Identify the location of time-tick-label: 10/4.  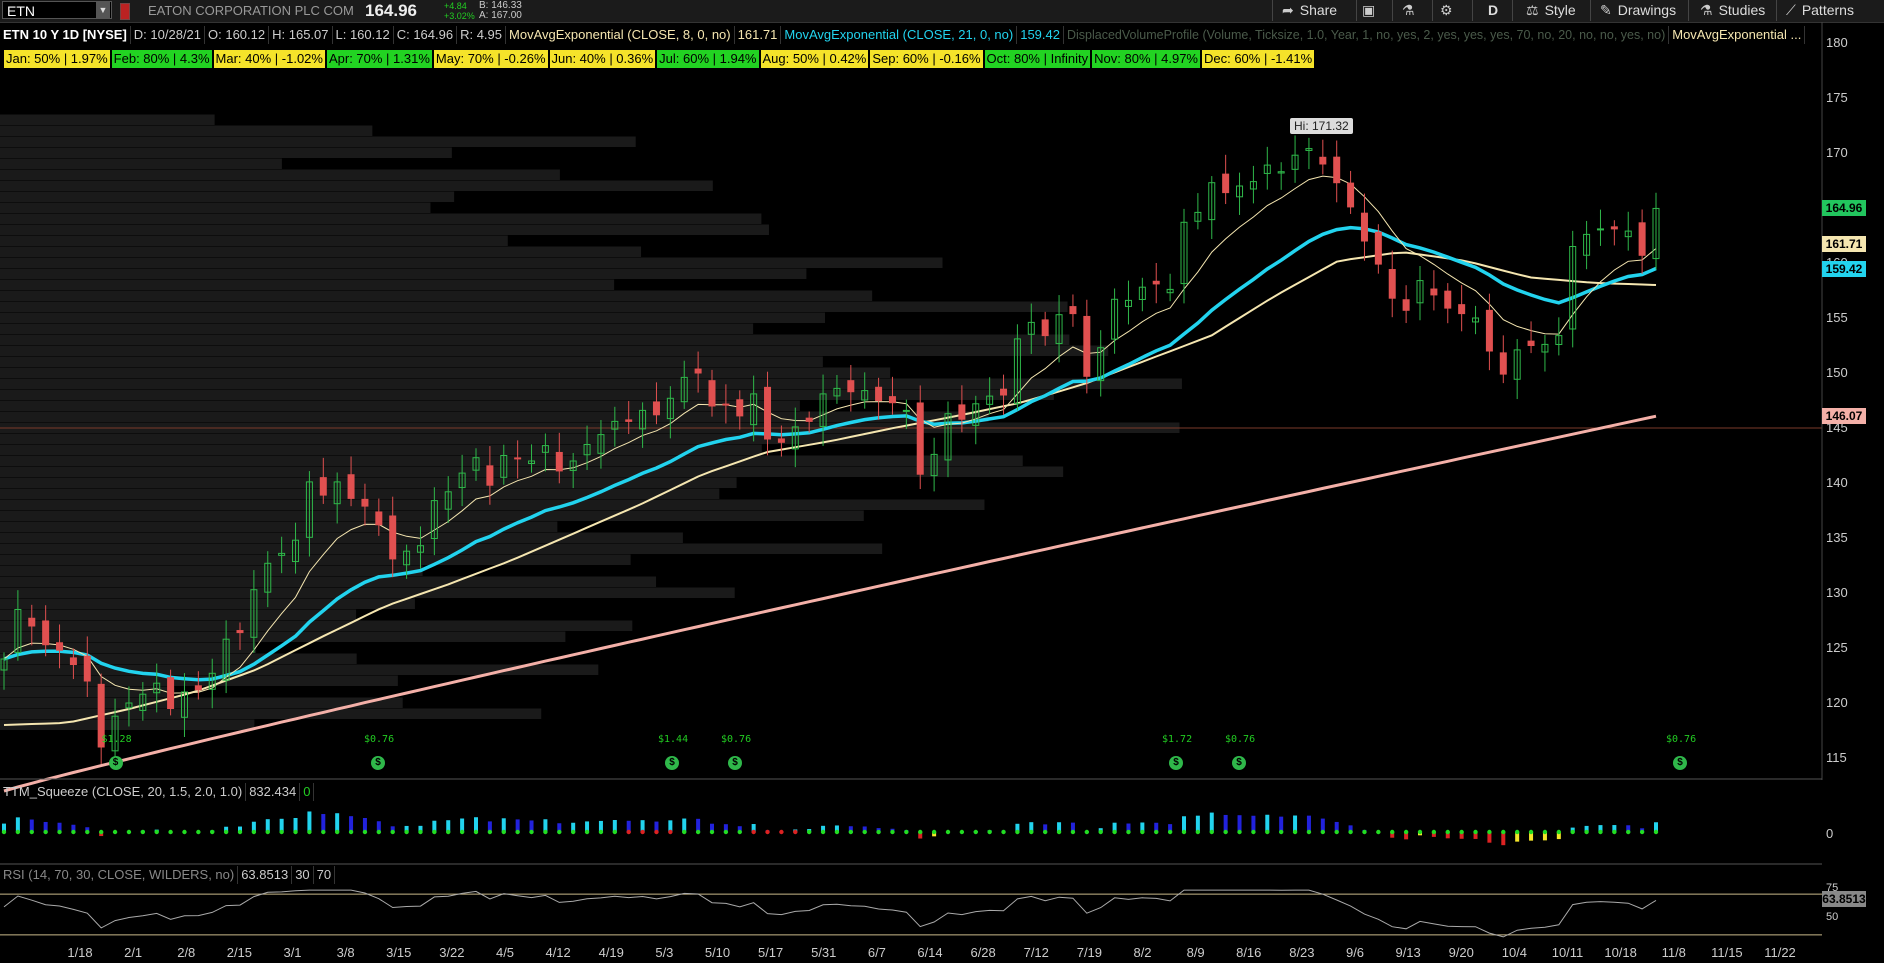
(1514, 952).